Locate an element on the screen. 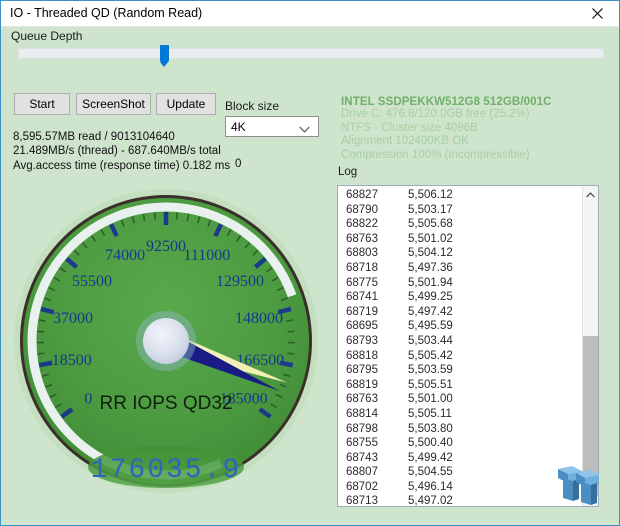 This screenshot has height=526, width=620. screenshot-button: ScreenShot is located at coordinates (113, 104).